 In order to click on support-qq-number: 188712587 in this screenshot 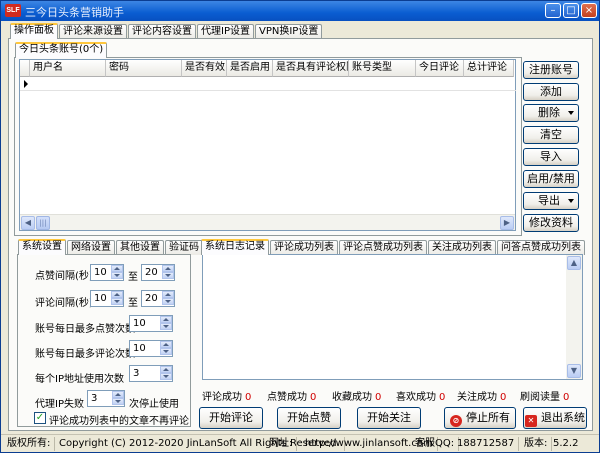, I will do `click(486, 444)`.